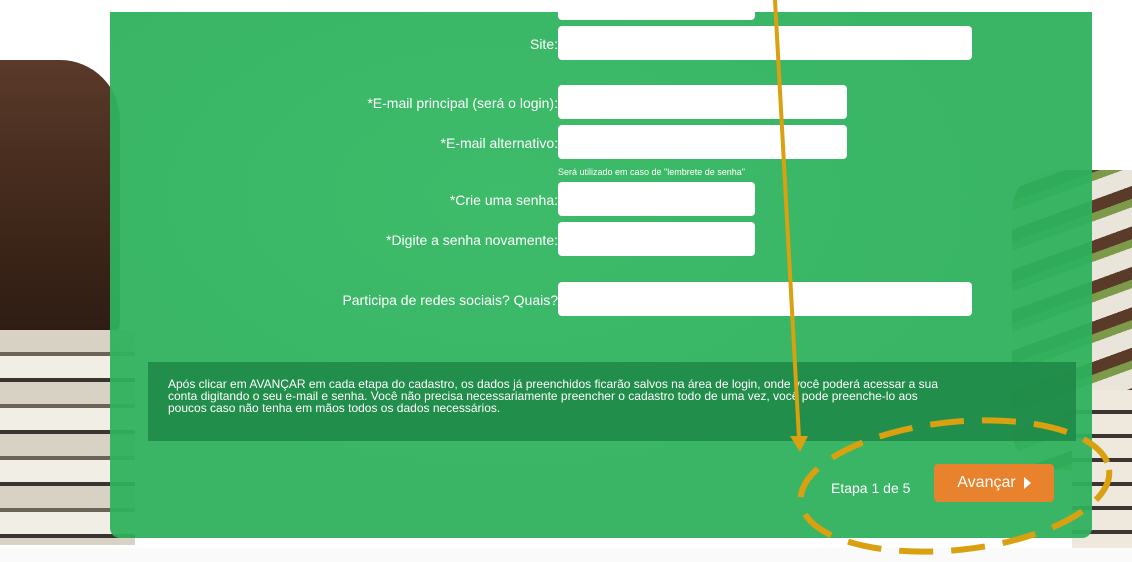 Image resolution: width=1132 pixels, height=562 pixels. Describe the element at coordinates (986, 482) in the screenshot. I see `next-button-label: Avançar` at that location.